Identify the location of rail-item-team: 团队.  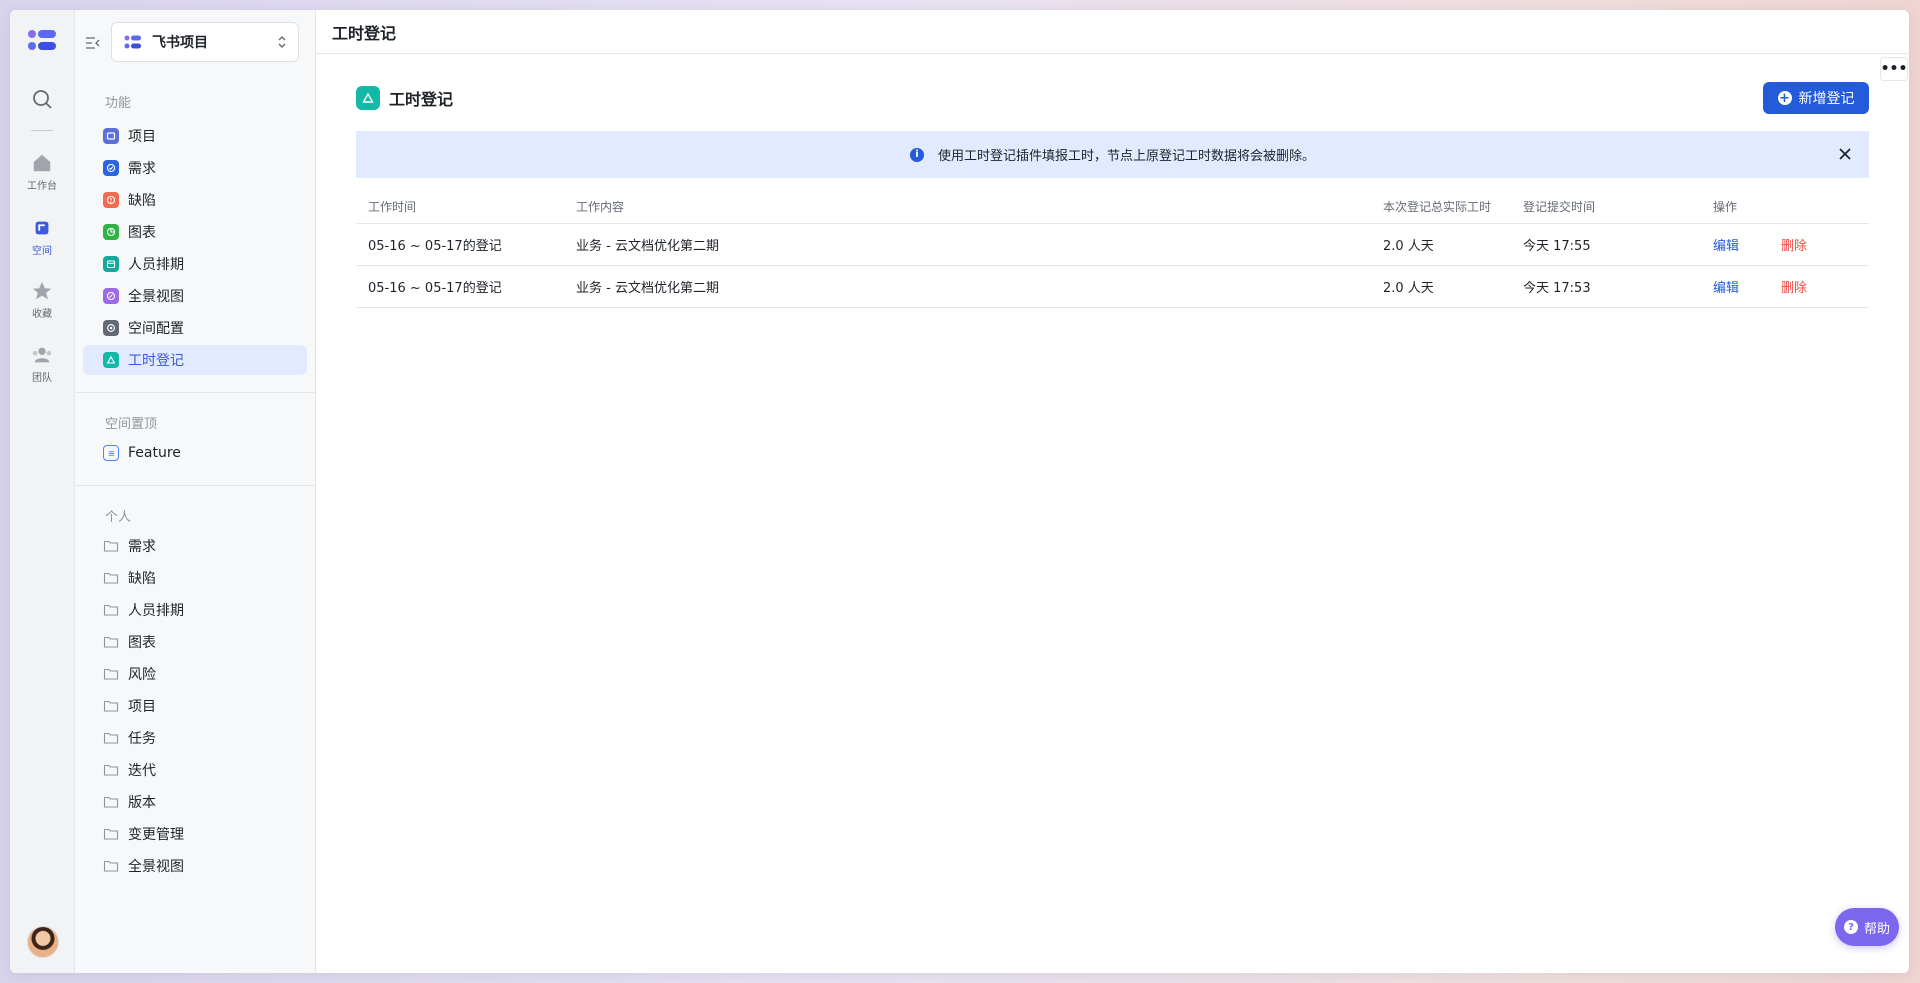
(42, 364).